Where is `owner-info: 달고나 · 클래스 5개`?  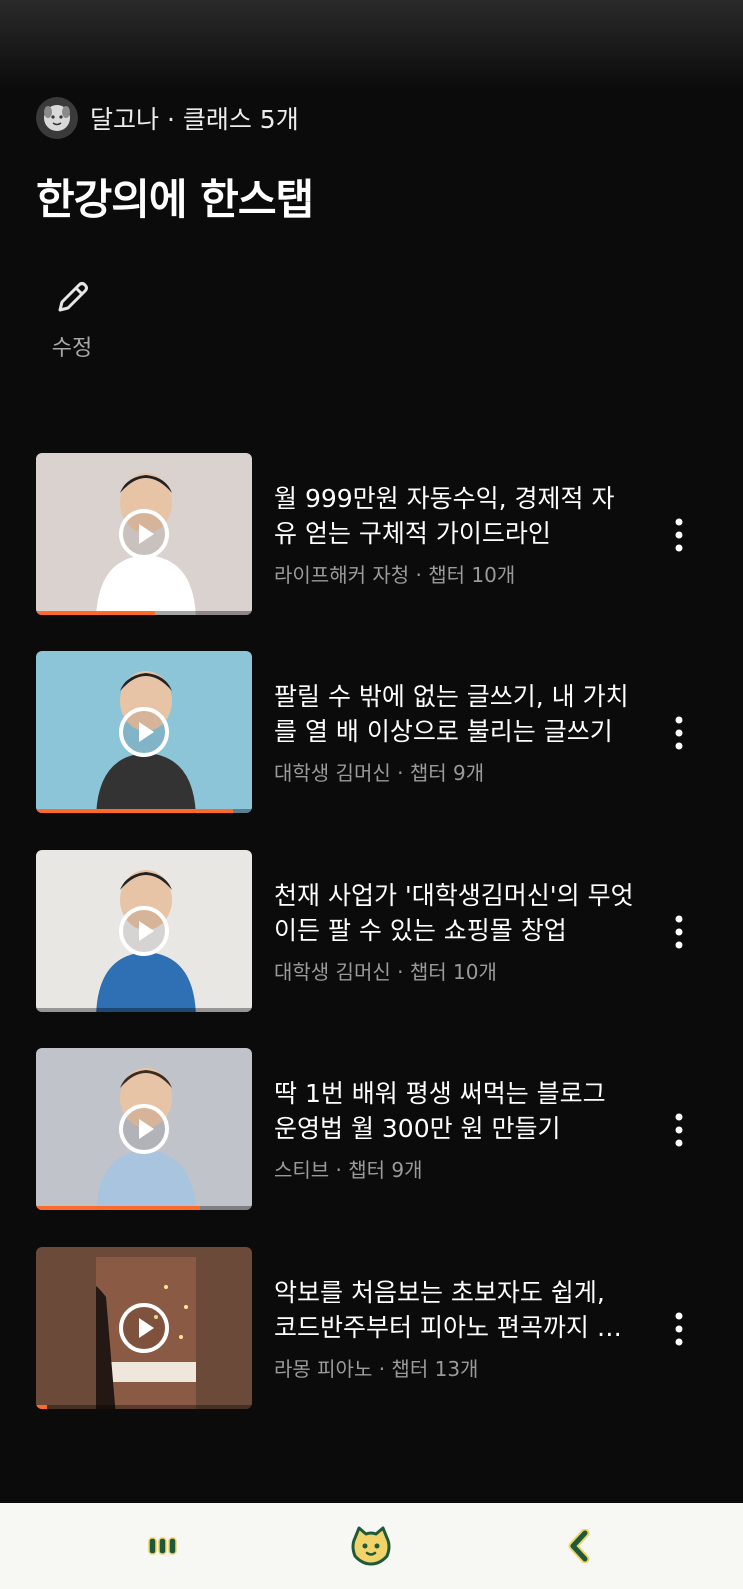 owner-info: 달고나 · 클래스 5개 is located at coordinates (194, 118).